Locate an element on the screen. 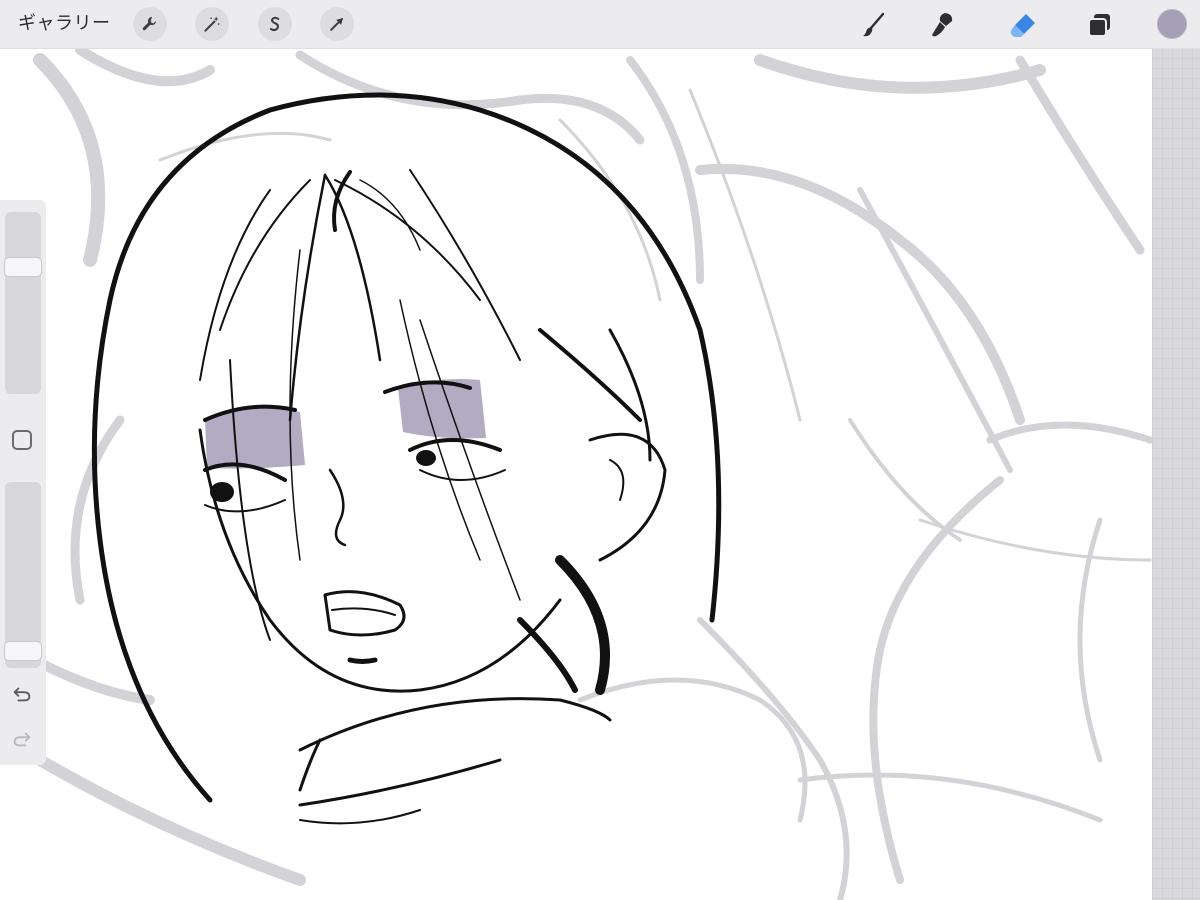 This screenshot has height=900, width=1200. smudge-icon is located at coordinates (942, 25).